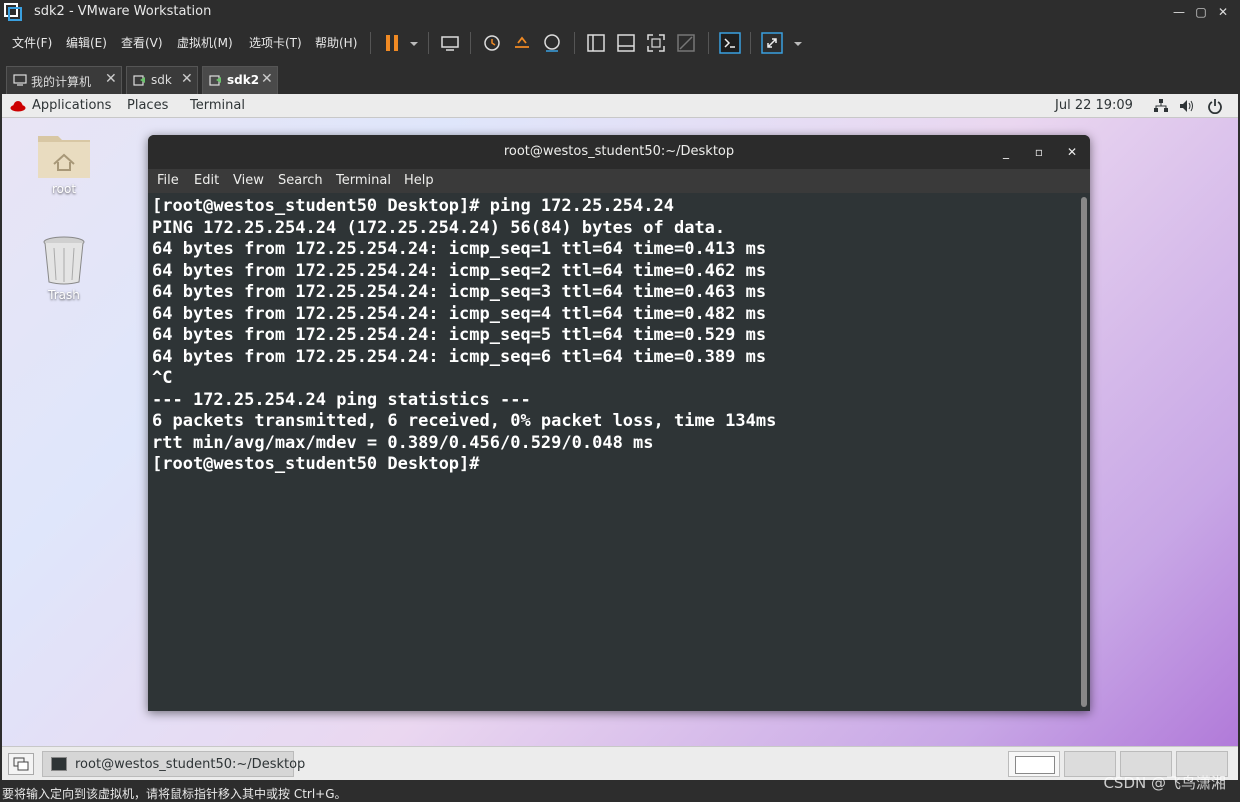 The height and width of the screenshot is (802, 1240). Describe the element at coordinates (64, 189) in the screenshot. I see `desktop-icon-label: root` at that location.